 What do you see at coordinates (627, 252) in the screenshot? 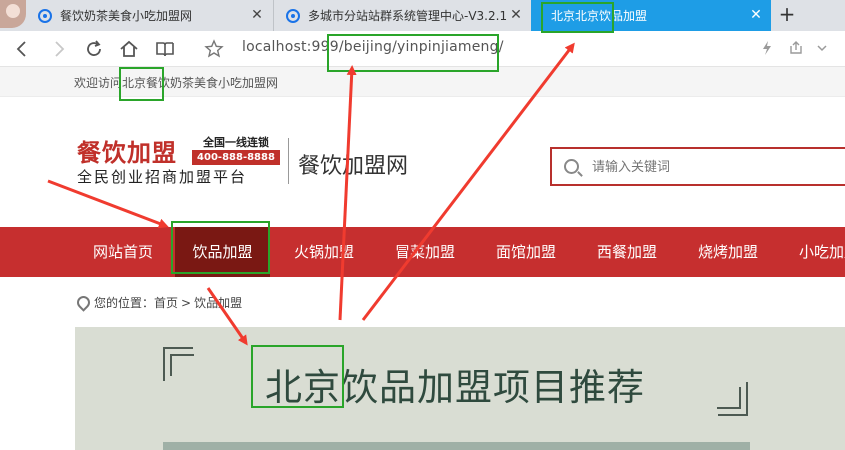
I see `nav-item-western: 西餐加盟` at bounding box center [627, 252].